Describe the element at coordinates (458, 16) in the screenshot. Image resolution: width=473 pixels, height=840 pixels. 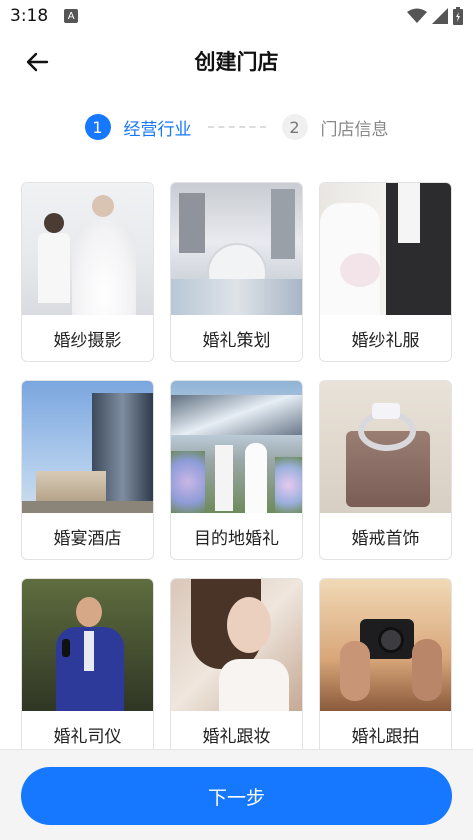
I see `battery-icon` at that location.